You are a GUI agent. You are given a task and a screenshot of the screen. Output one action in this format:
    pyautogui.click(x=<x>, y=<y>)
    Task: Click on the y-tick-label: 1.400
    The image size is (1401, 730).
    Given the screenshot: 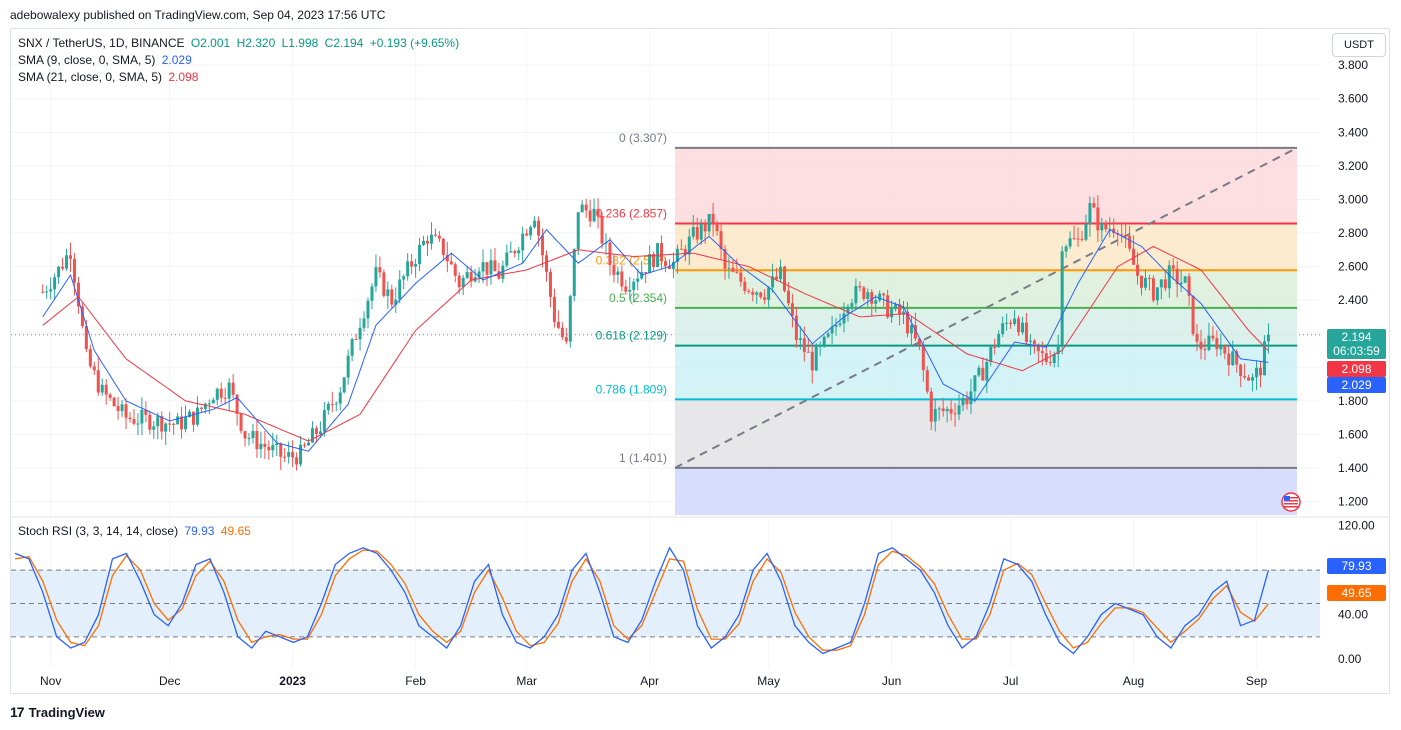 What is the action you would take?
    pyautogui.click(x=1353, y=468)
    